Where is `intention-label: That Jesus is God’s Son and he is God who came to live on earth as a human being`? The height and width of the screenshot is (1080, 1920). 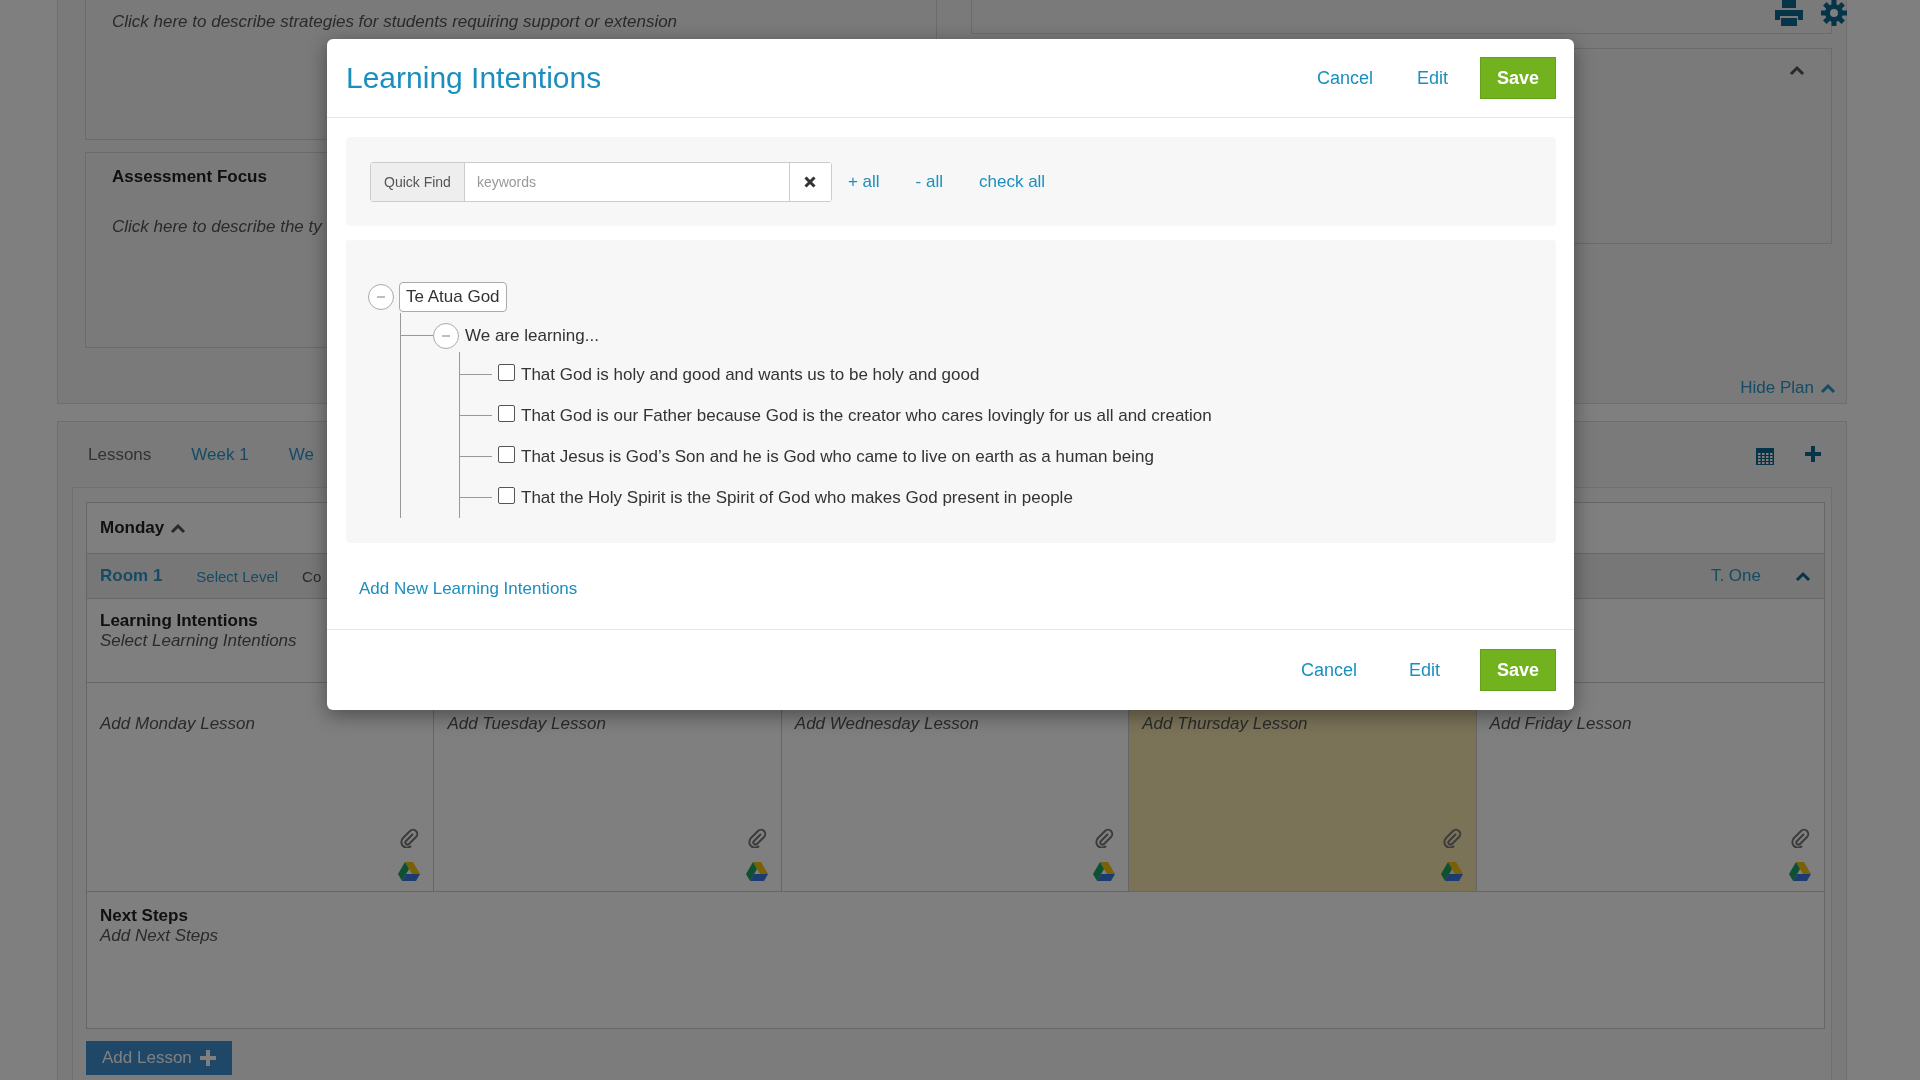 intention-label: That Jesus is God’s Son and he is God who came to live on earth as a human being is located at coordinates (837, 456).